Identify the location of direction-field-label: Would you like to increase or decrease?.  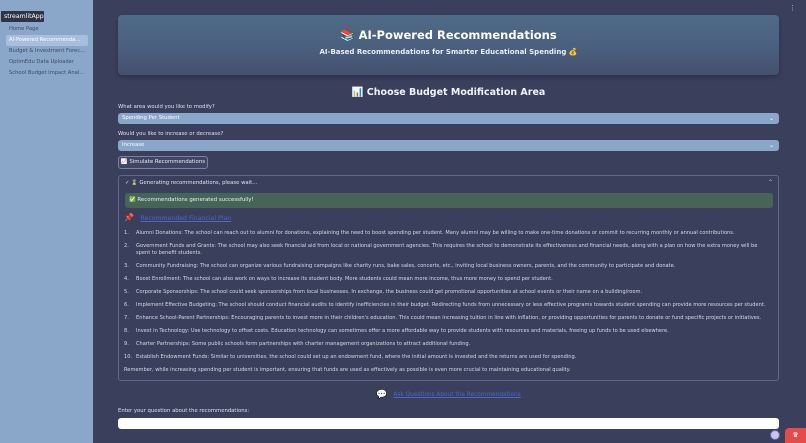
(171, 134).